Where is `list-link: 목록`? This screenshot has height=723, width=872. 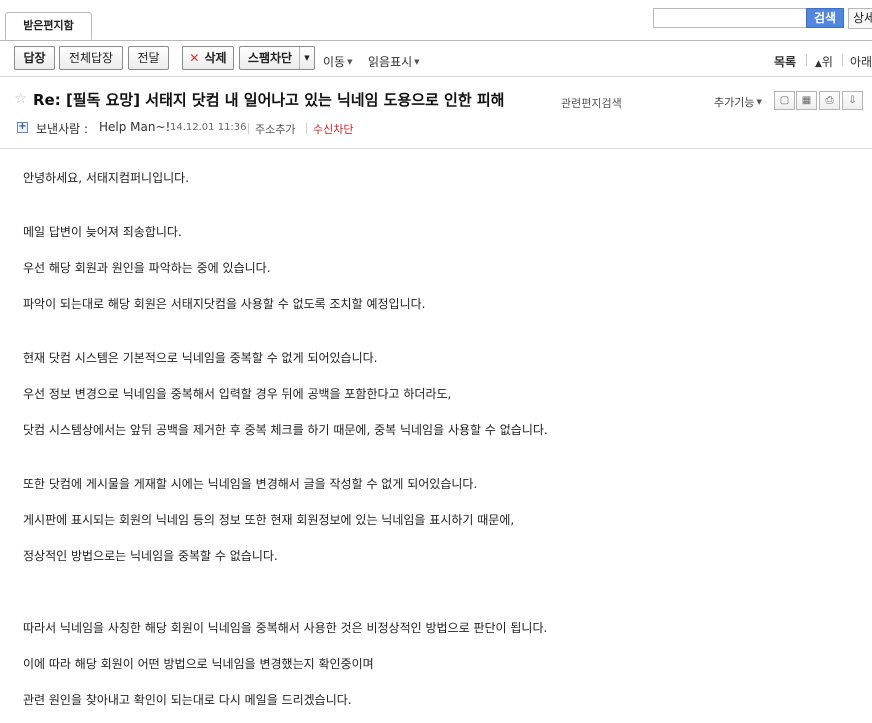 list-link: 목록 is located at coordinates (785, 61).